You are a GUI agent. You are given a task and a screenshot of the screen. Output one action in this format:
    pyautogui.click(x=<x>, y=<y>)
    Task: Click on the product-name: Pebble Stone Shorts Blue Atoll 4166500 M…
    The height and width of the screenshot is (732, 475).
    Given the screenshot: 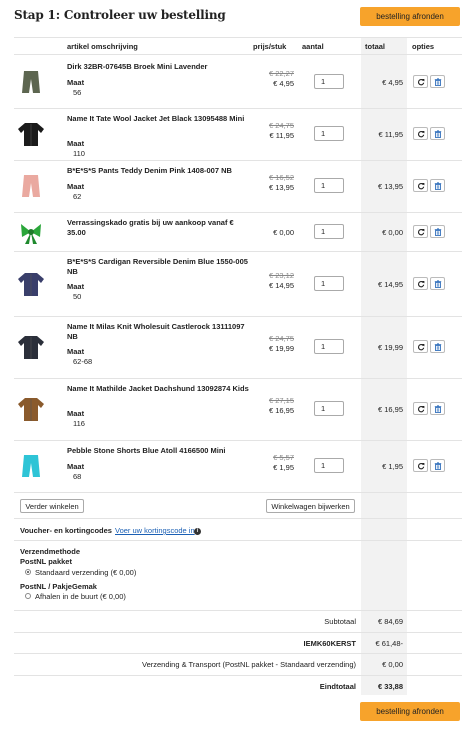 What is the action you would take?
    pyautogui.click(x=159, y=451)
    